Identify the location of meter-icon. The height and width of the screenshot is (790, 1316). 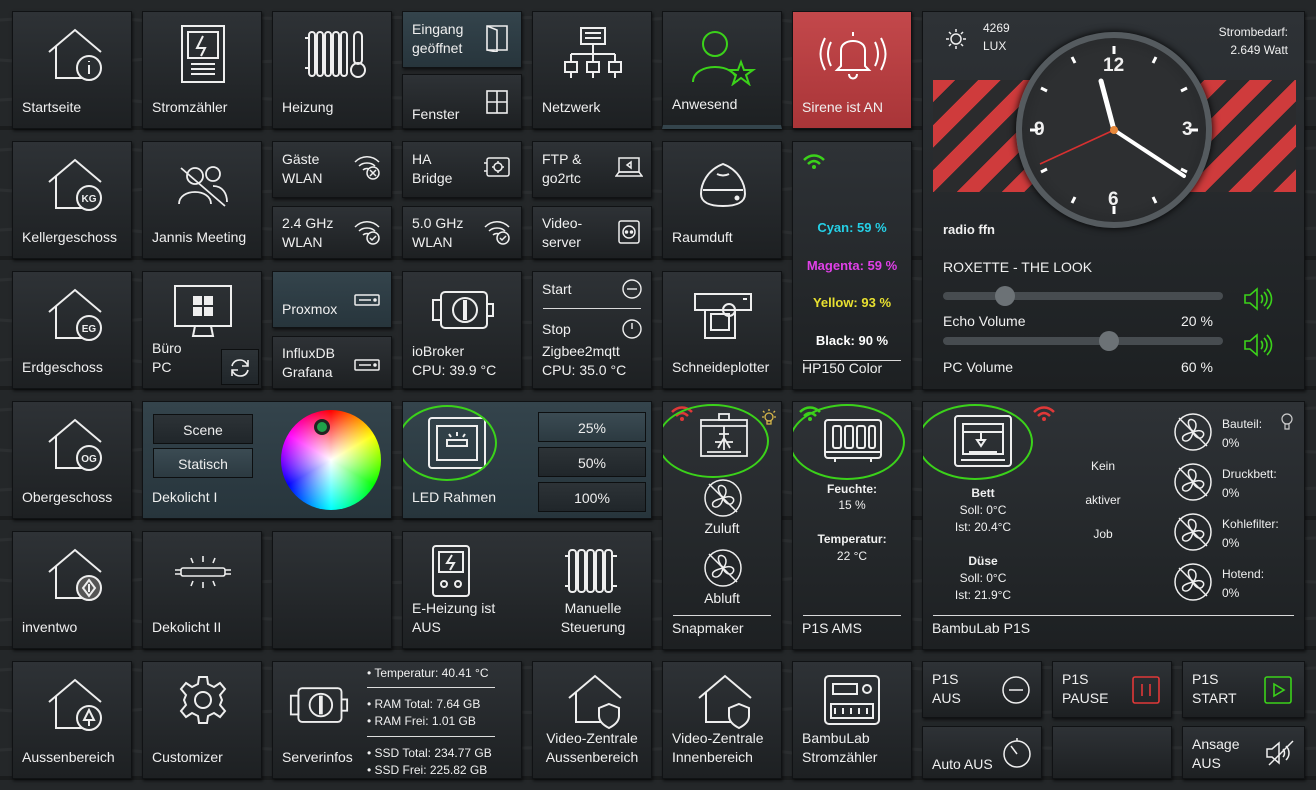
(203, 54).